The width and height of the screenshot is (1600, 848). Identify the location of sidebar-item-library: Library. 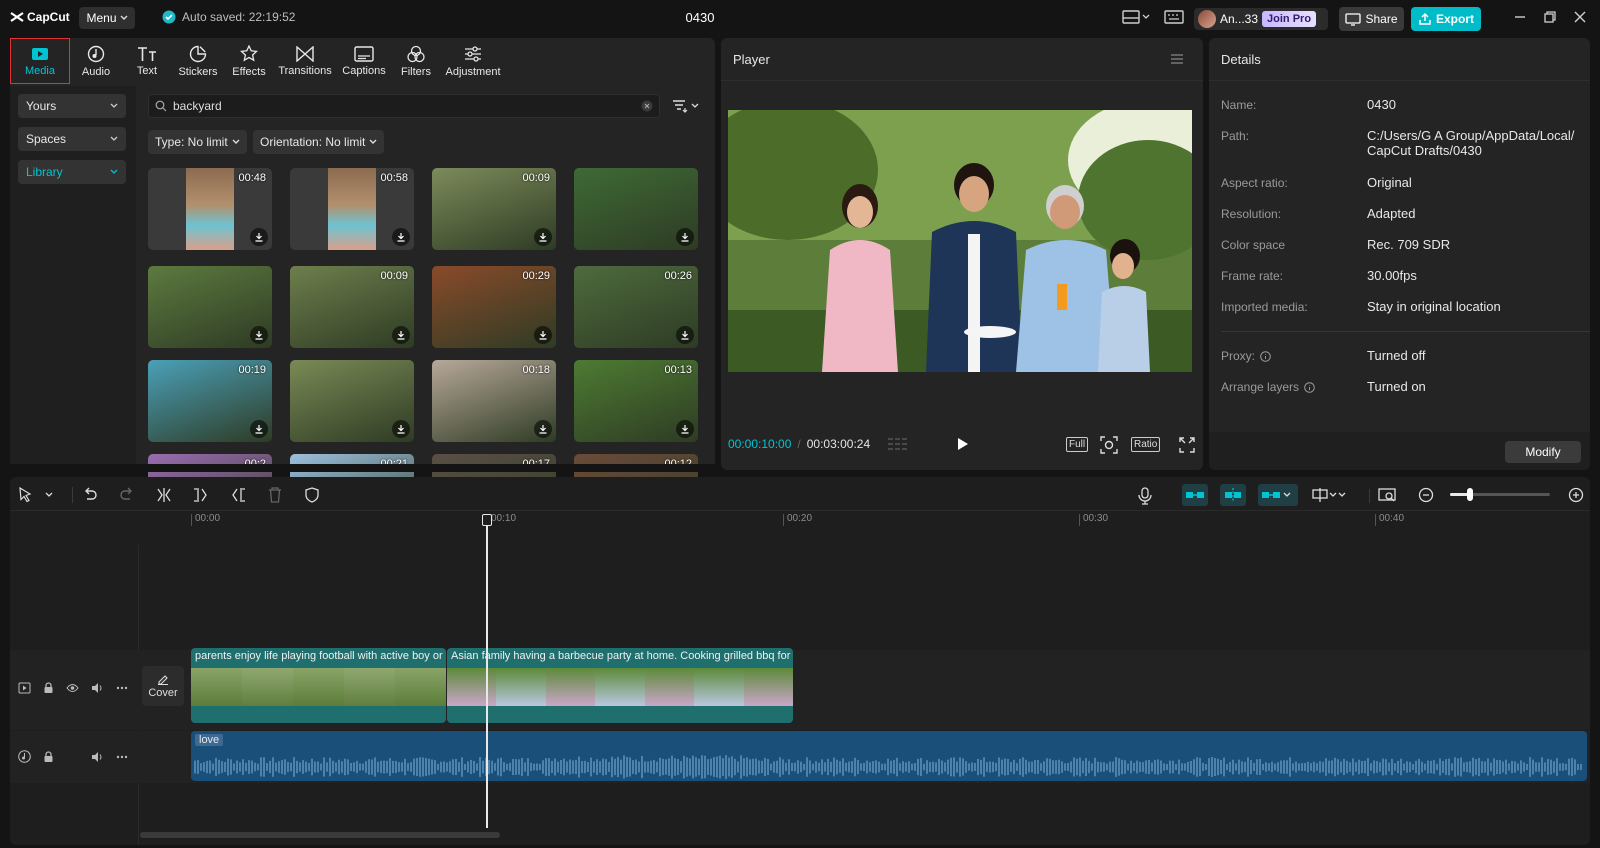
(72, 172).